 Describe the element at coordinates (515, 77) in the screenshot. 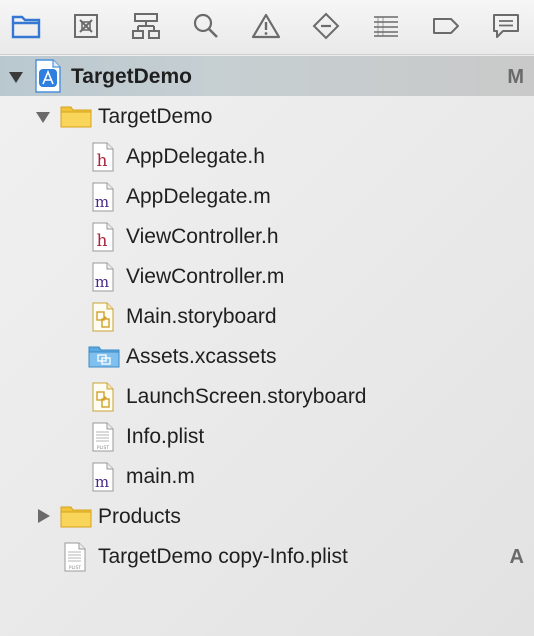

I see `modified-status-badge: M` at that location.